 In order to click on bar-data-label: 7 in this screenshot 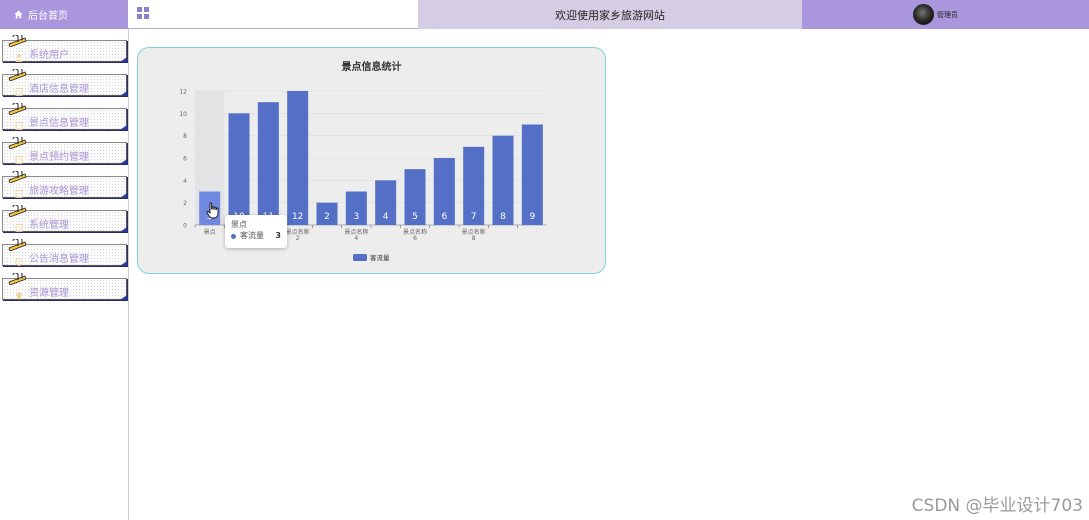, I will do `click(474, 217)`.